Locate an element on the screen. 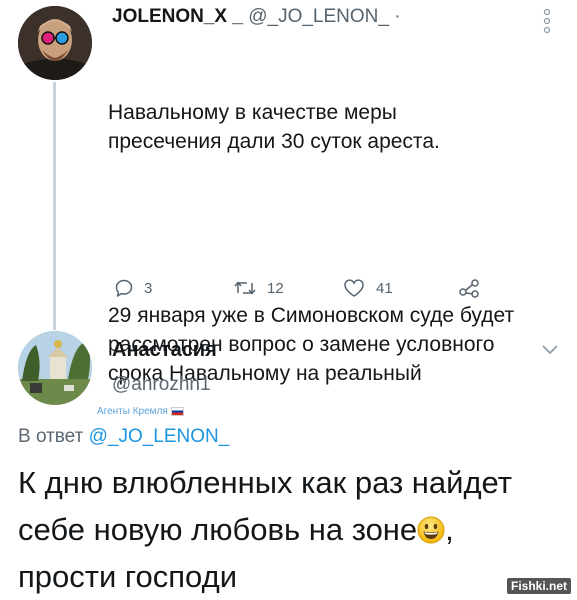 The width and height of the screenshot is (577, 600). retweet-button: 12 is located at coordinates (258, 288).